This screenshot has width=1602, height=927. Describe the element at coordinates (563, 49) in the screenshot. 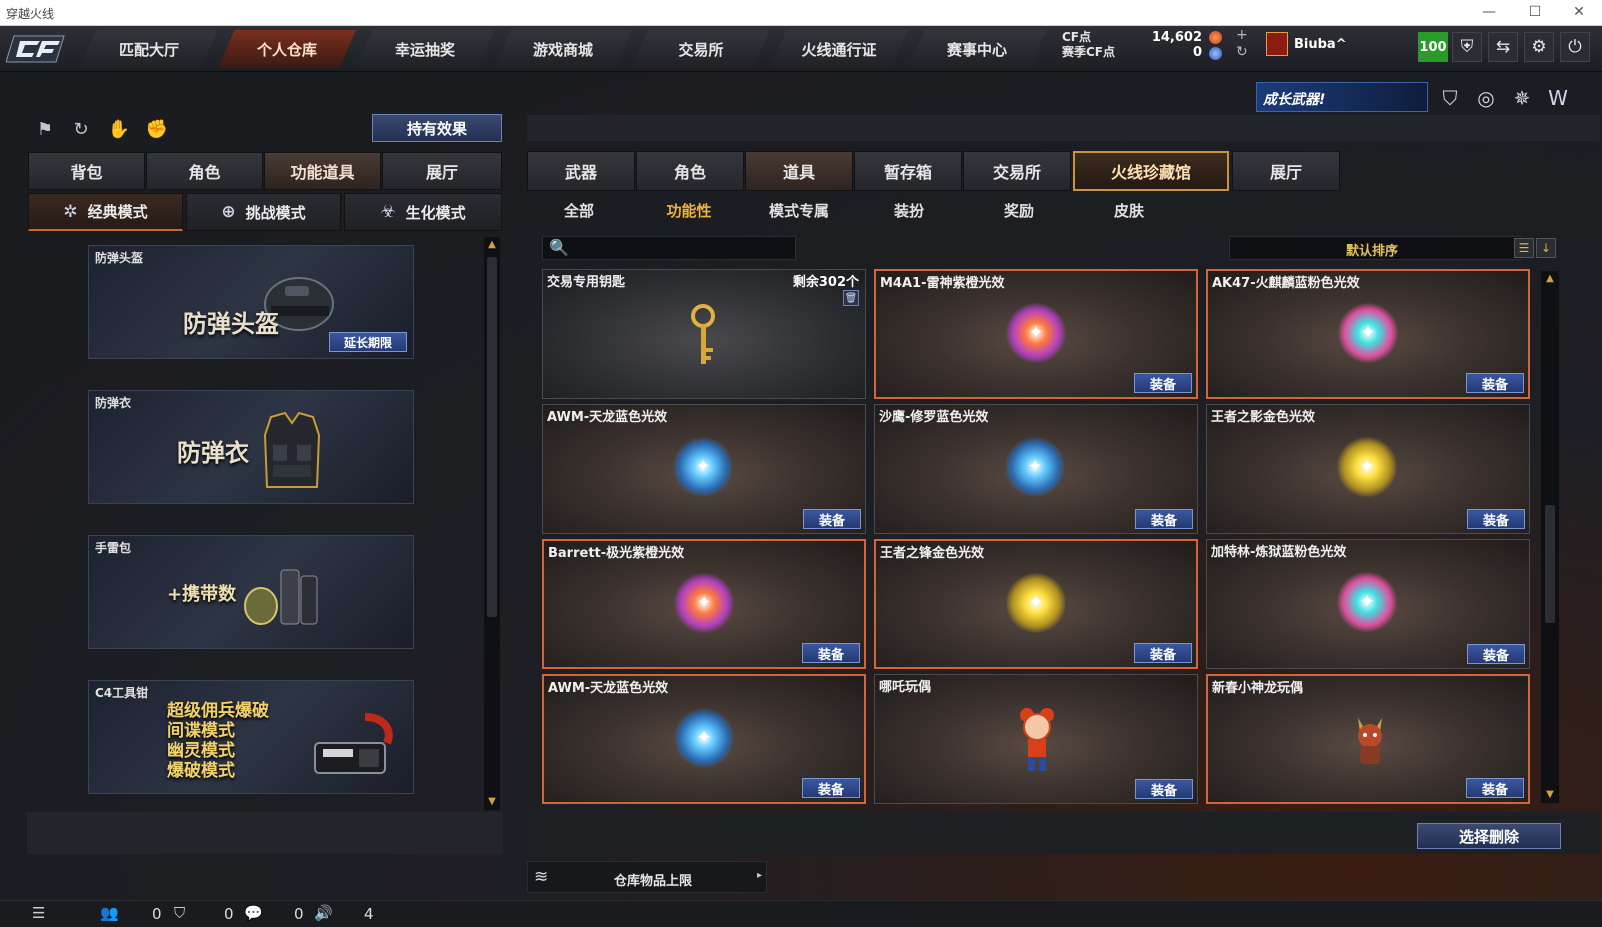

I see `nav-tab-game-mall: 游戏商城` at that location.